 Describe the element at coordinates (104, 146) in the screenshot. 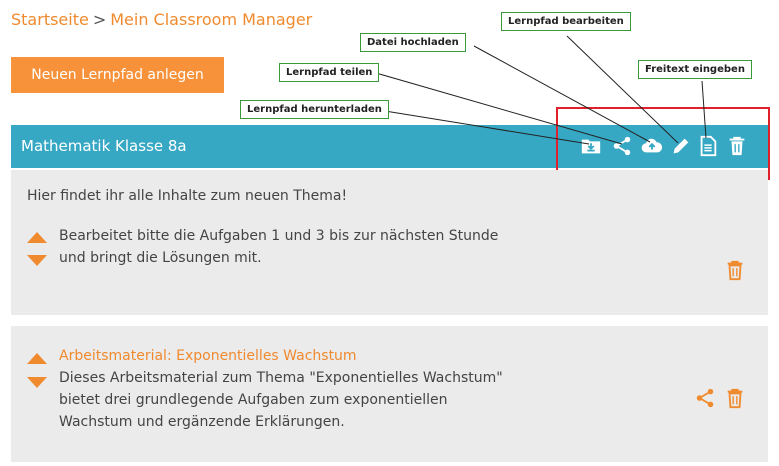

I see `learning-path-title: Mathematik Klasse 8a` at that location.